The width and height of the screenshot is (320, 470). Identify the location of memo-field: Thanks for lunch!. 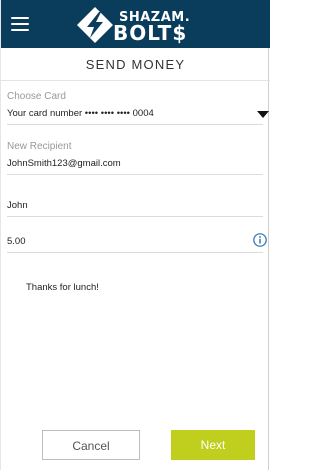
(62, 287).